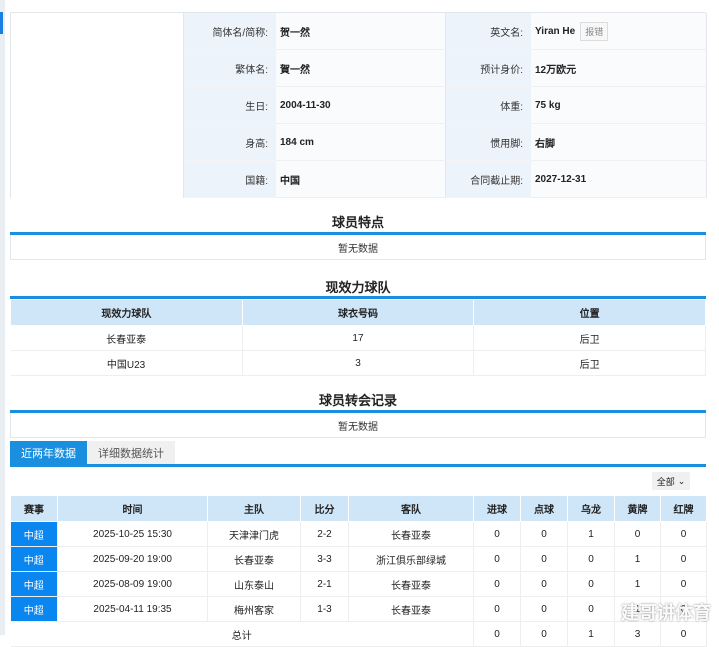 Image resolution: width=719 pixels, height=647 pixels. Describe the element at coordinates (97, 105) in the screenshot. I see `player-photo` at that location.